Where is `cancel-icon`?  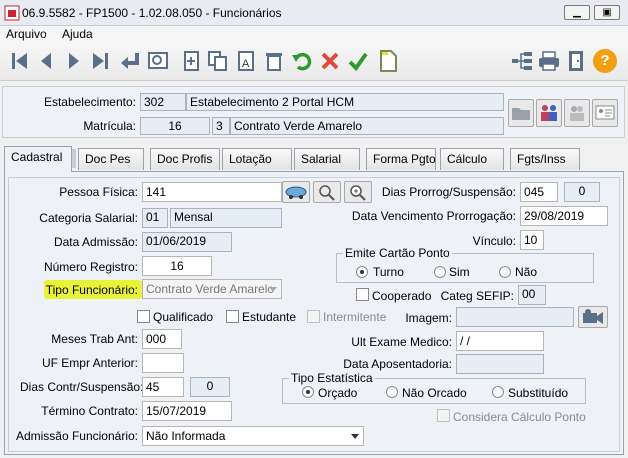 cancel-icon is located at coordinates (330, 61).